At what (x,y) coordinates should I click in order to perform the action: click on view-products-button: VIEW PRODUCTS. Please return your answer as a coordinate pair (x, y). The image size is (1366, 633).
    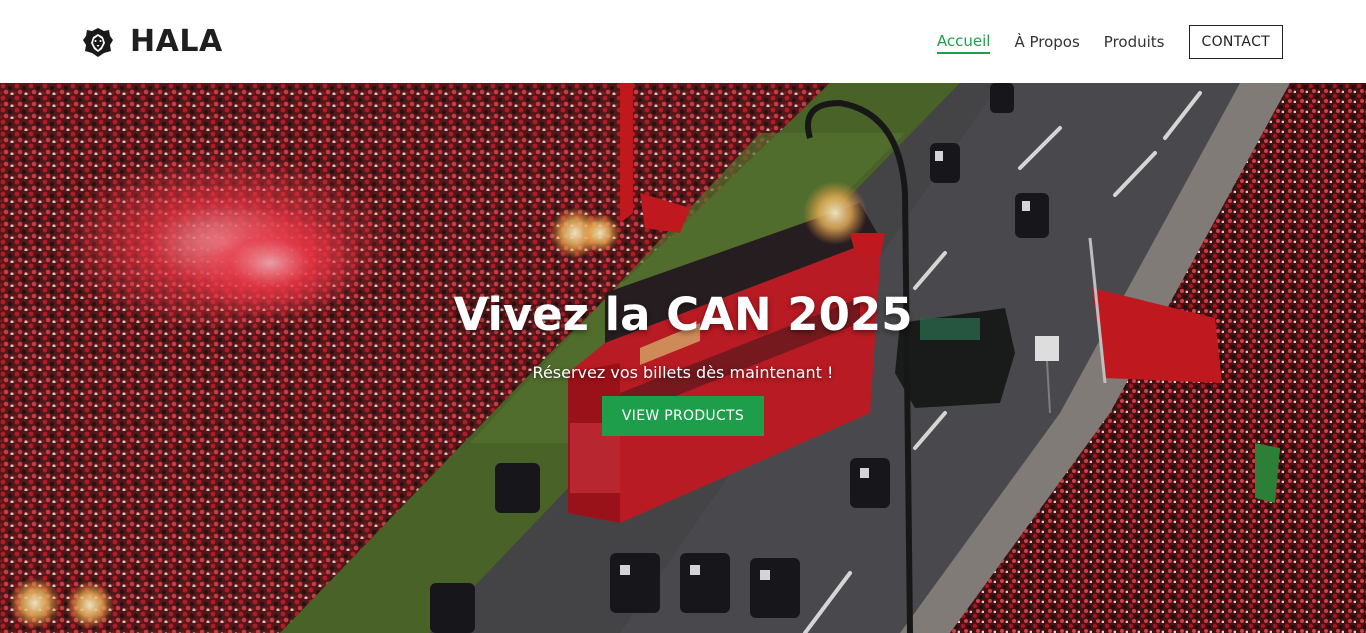
    Looking at the image, I should click on (683, 416).